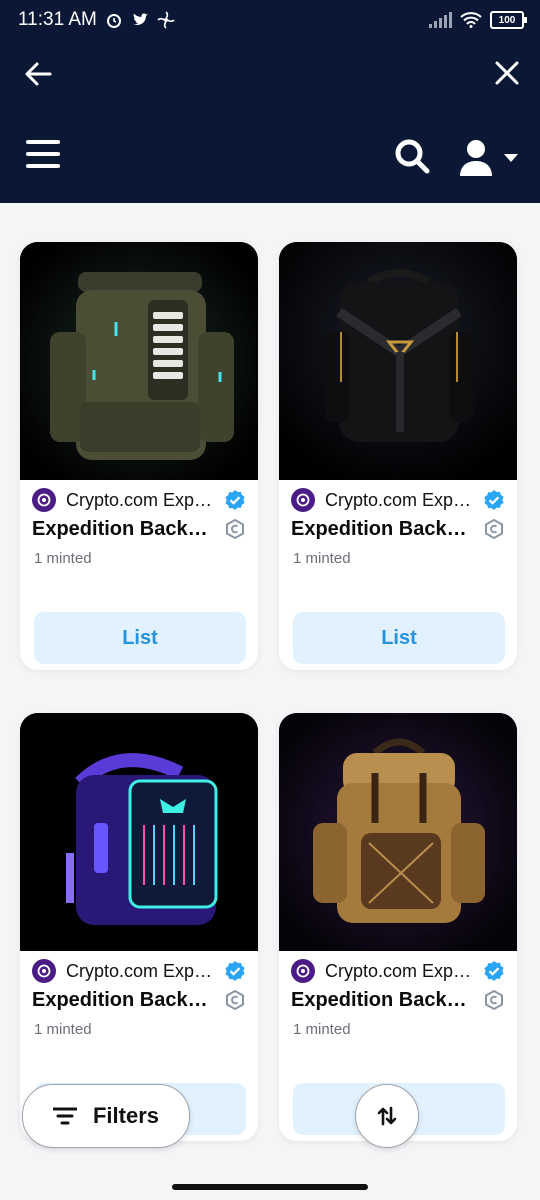  What do you see at coordinates (412, 156) in the screenshot?
I see `search-icon` at bounding box center [412, 156].